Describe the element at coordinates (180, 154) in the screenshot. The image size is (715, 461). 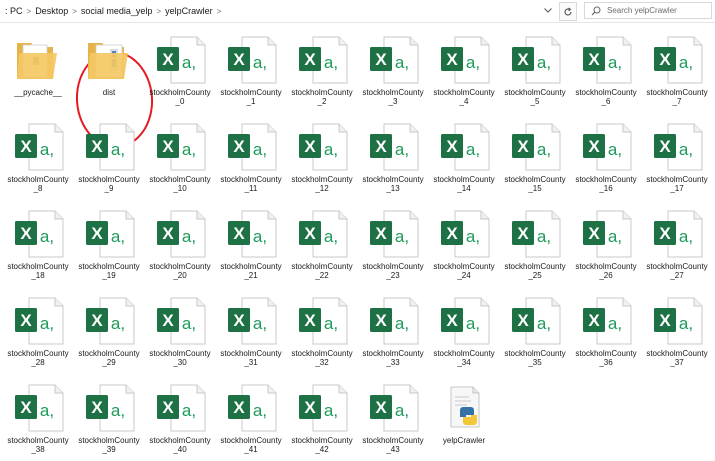
I see `csv-file-item: a, X stockholmCounty_10` at that location.